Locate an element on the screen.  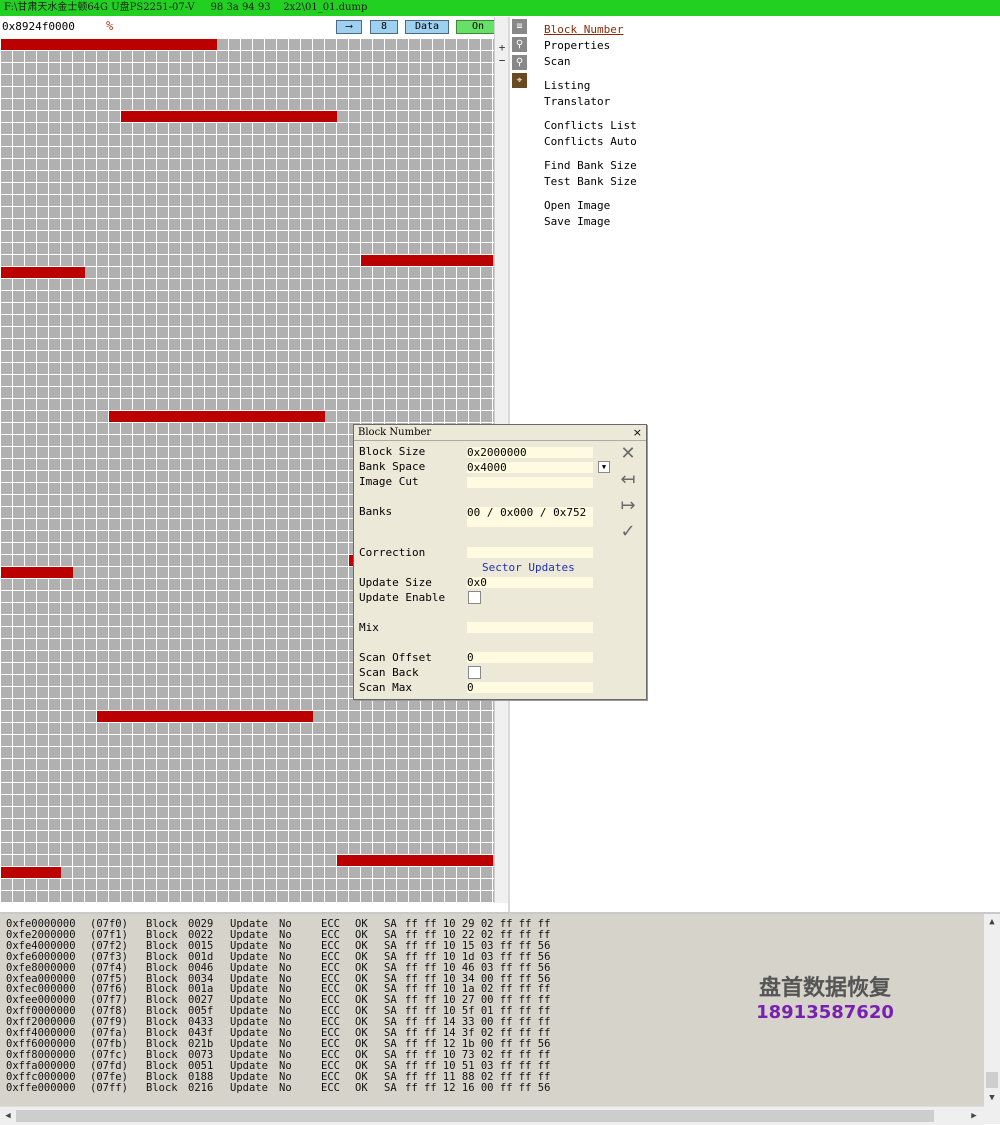
menu-properties: Properties is located at coordinates (590, 46).